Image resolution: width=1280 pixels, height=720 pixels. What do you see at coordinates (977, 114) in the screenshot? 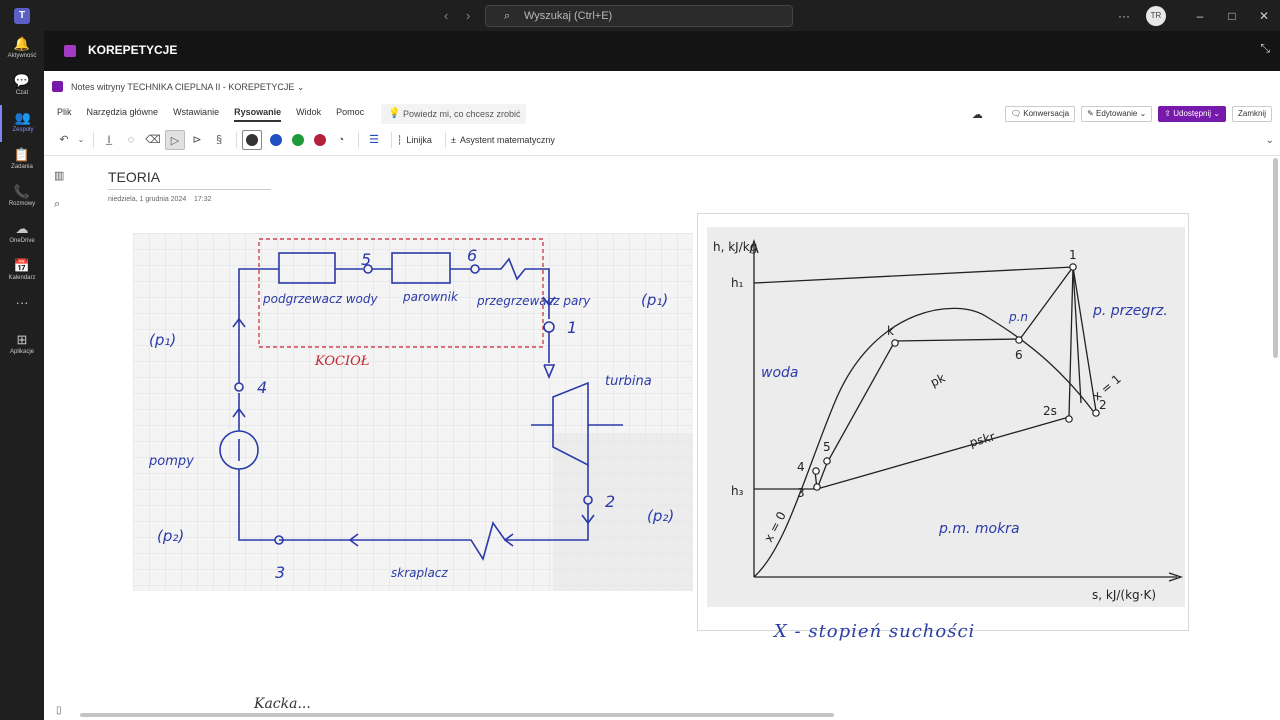
I see `sync-status-icon: ☁` at bounding box center [977, 114].